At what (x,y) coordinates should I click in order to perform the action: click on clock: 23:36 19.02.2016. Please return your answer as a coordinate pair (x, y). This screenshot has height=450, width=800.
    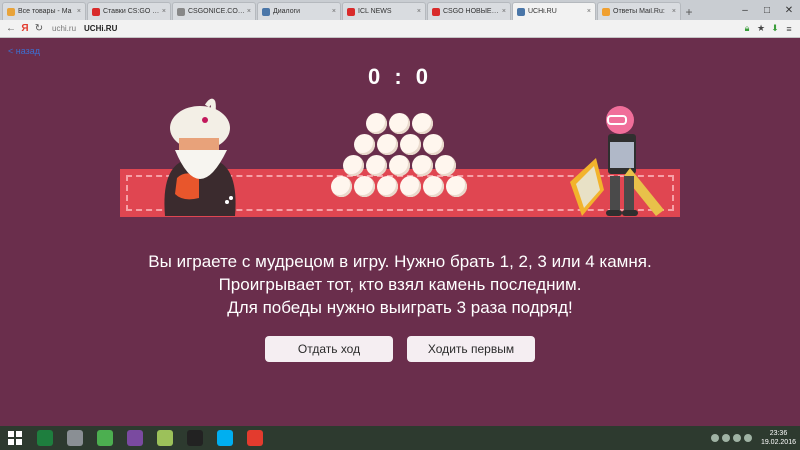
    Looking at the image, I should click on (778, 438).